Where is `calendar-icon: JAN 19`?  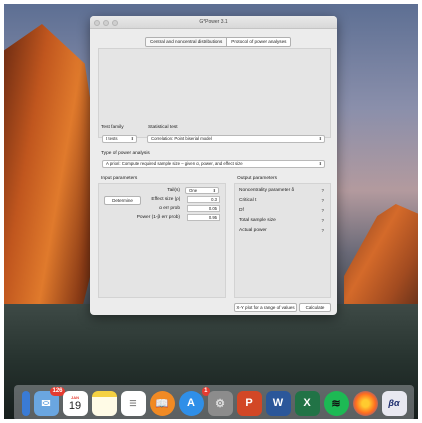 calendar-icon: JAN 19 is located at coordinates (75, 403).